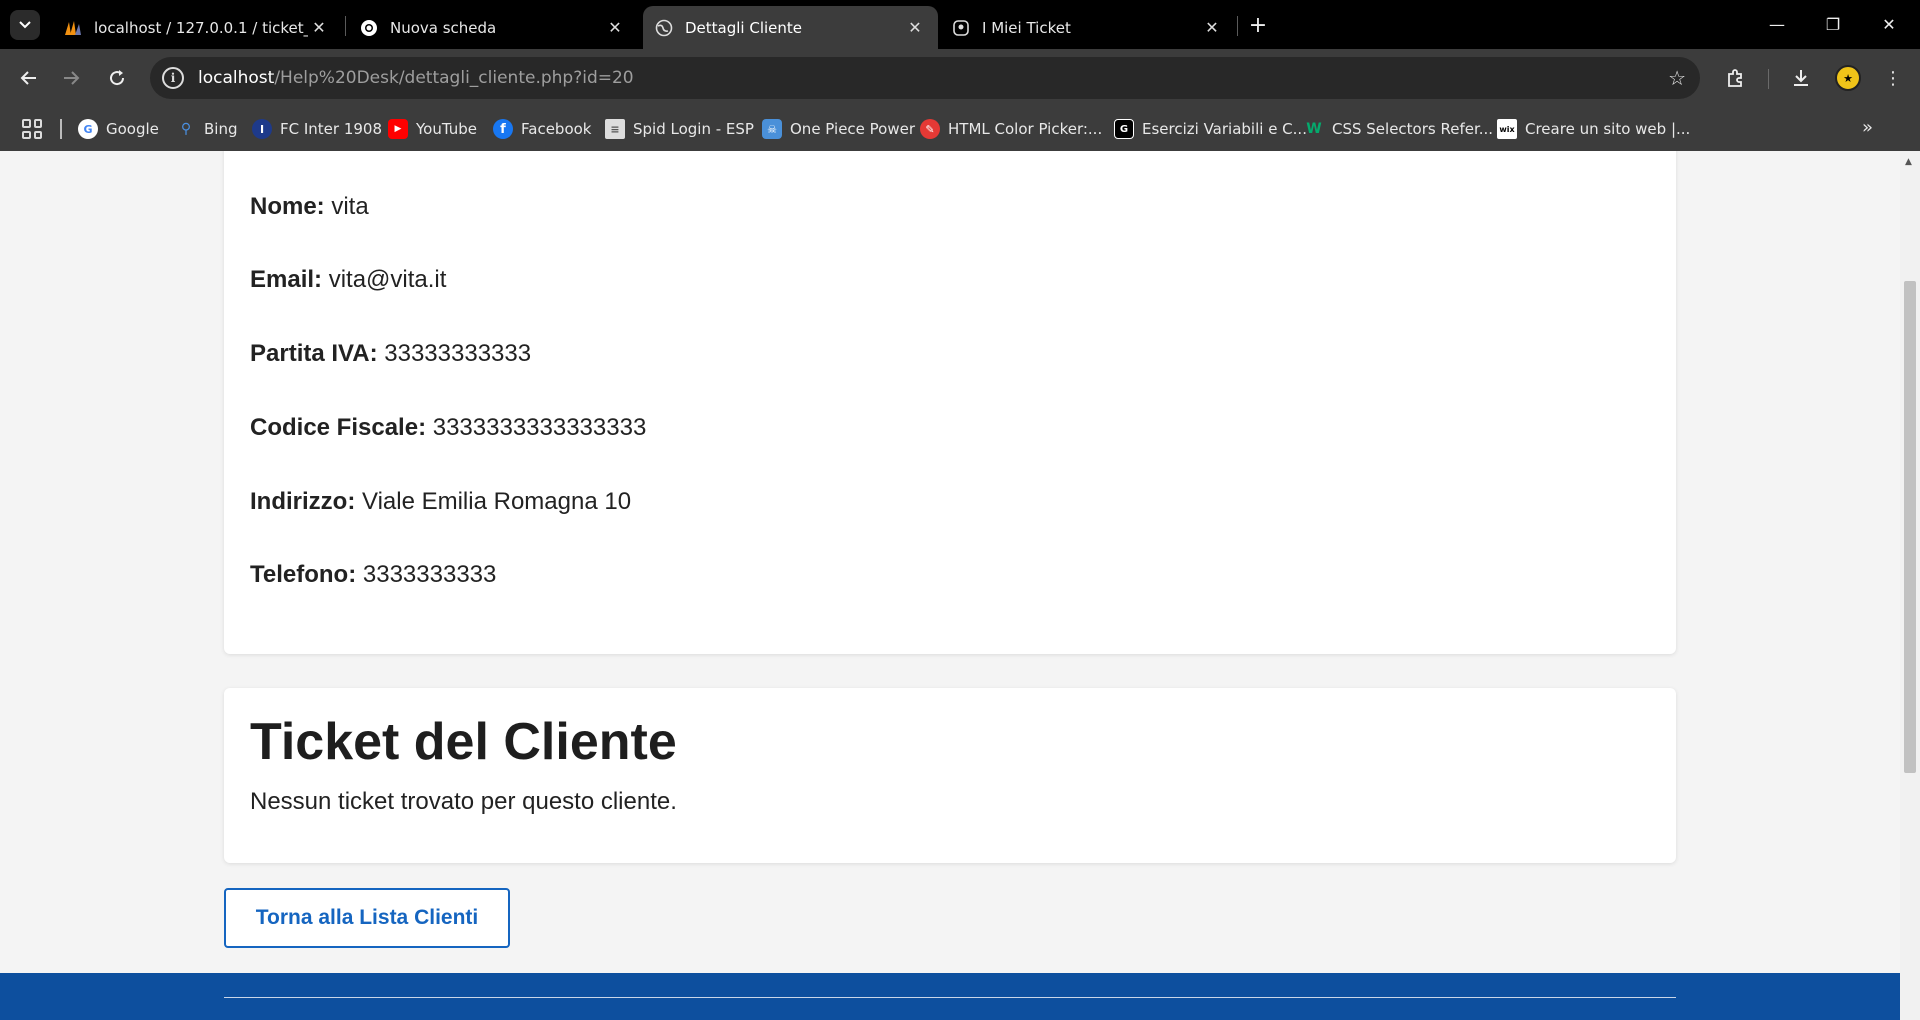 The image size is (1920, 1020). Describe the element at coordinates (303, 574) in the screenshot. I see `field-label: Telefono:` at that location.